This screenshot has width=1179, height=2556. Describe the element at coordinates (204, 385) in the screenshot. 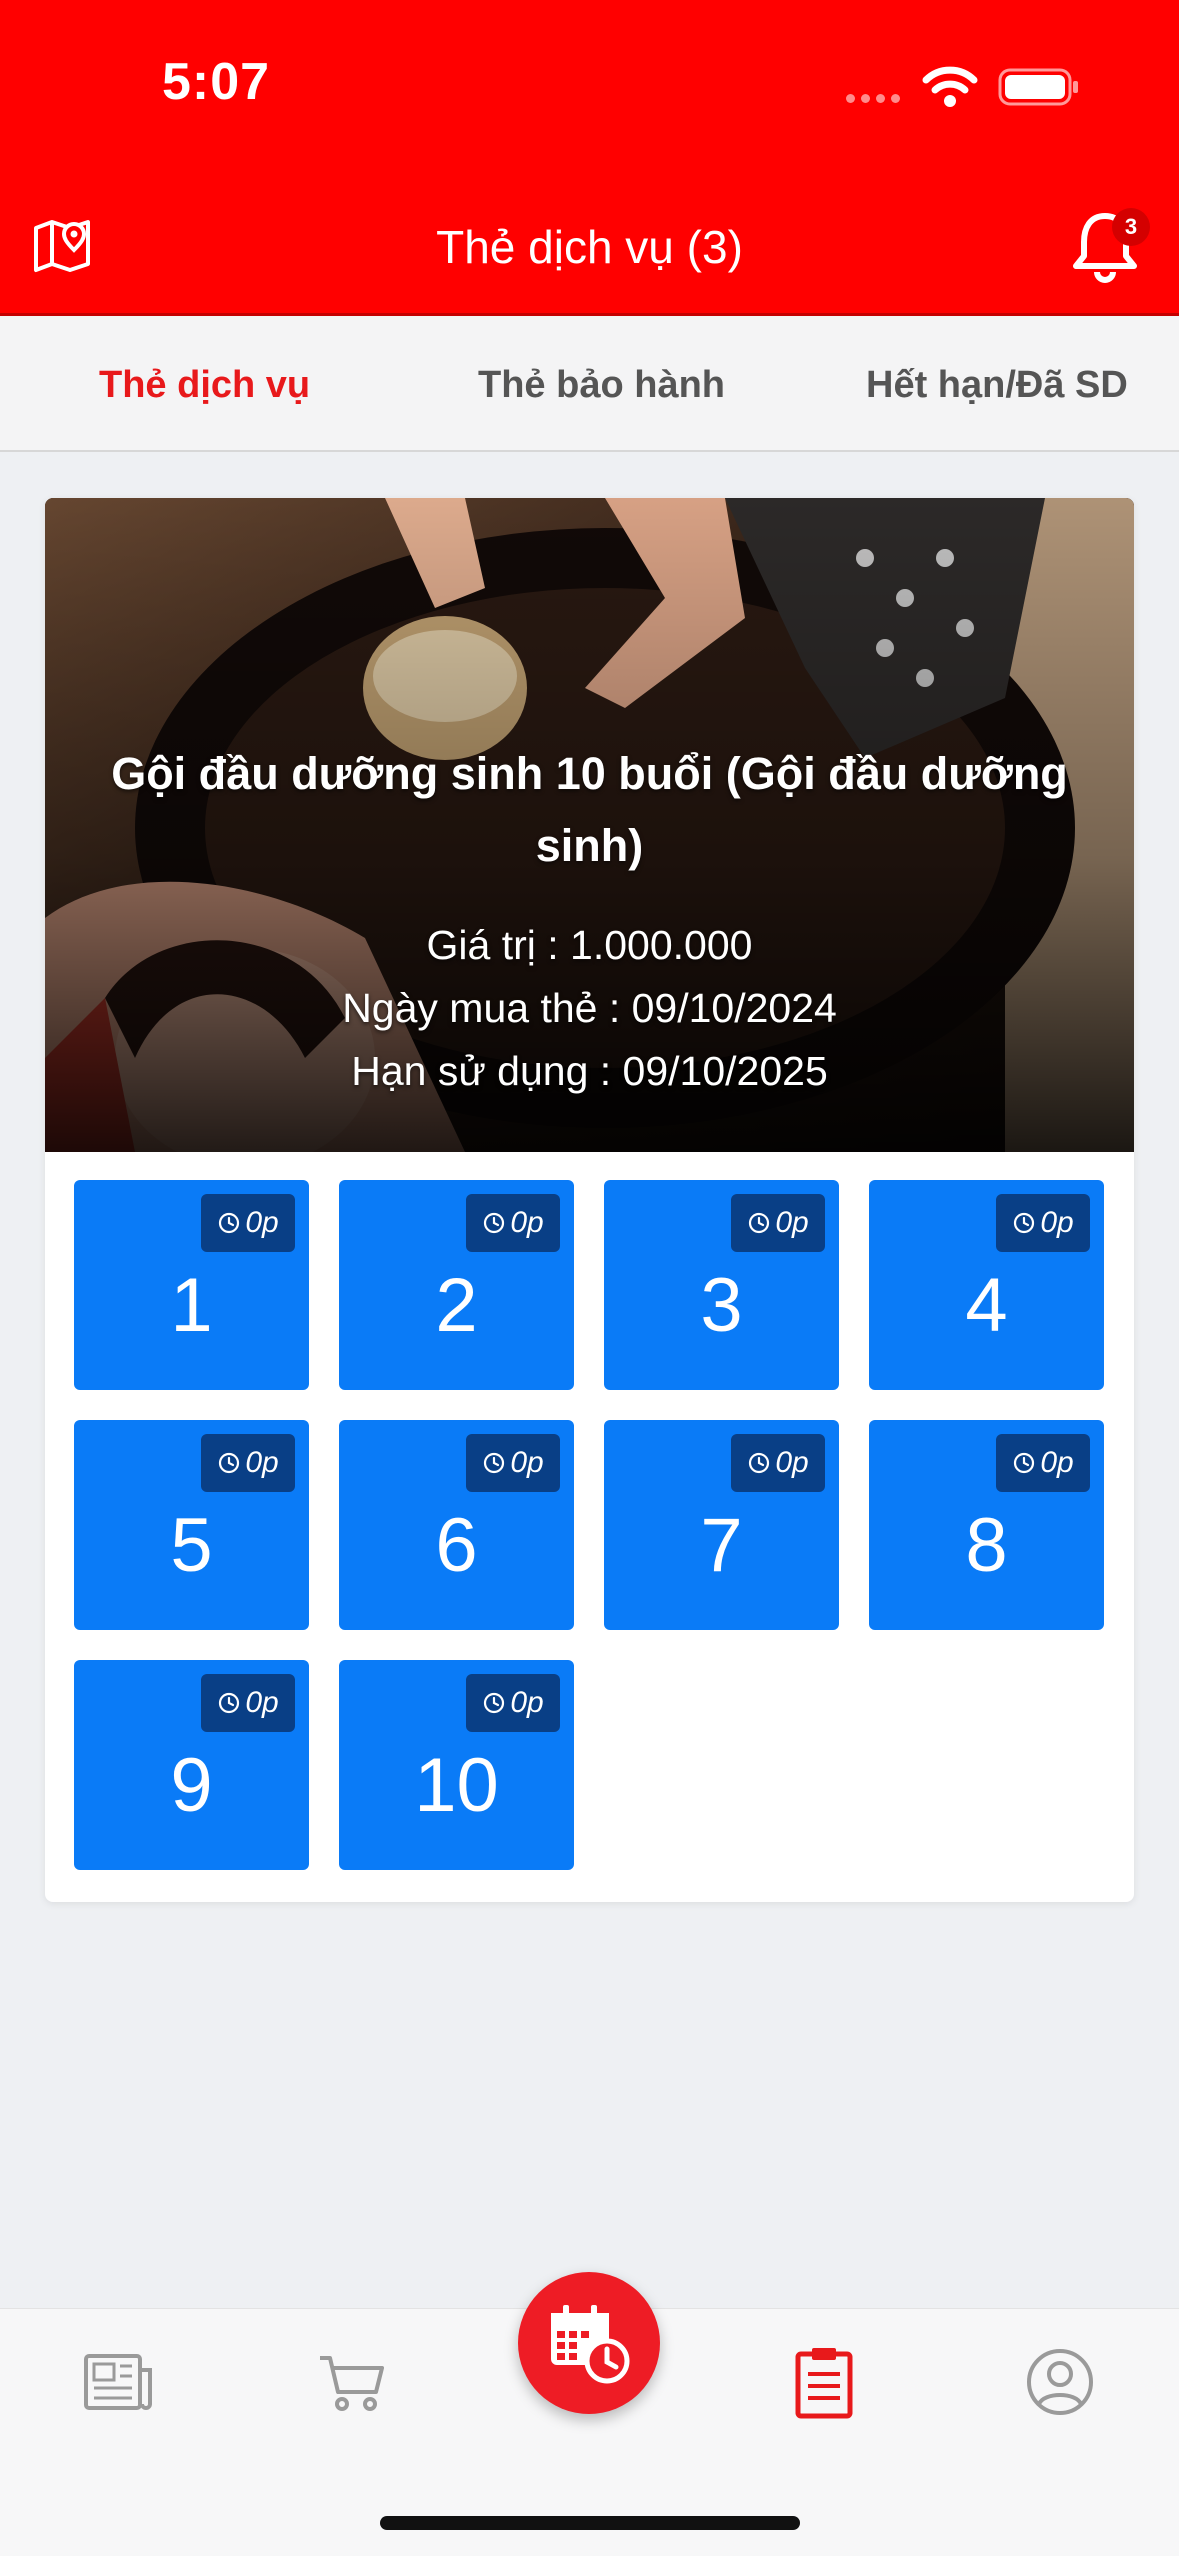

I see `tab-service-cards: Thẻ dịch vụ` at that location.